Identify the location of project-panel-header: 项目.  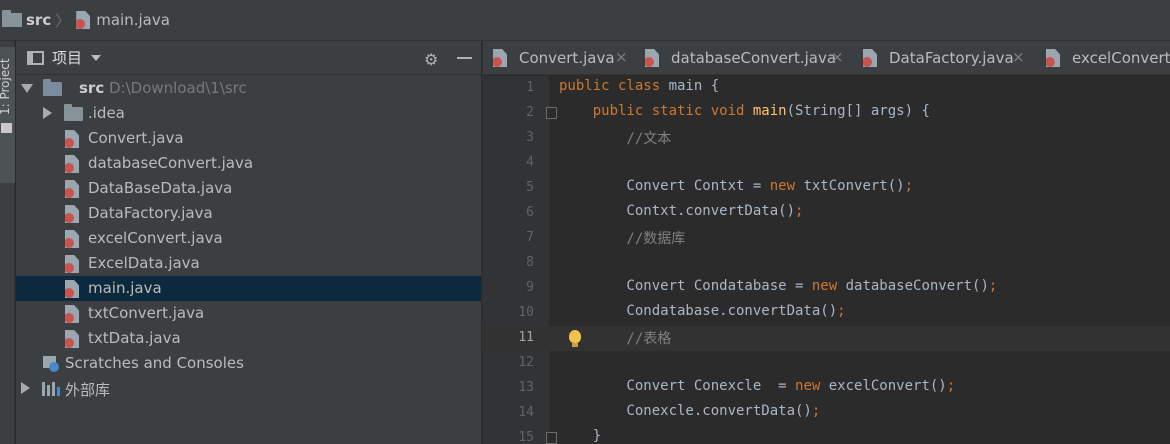
(248, 58).